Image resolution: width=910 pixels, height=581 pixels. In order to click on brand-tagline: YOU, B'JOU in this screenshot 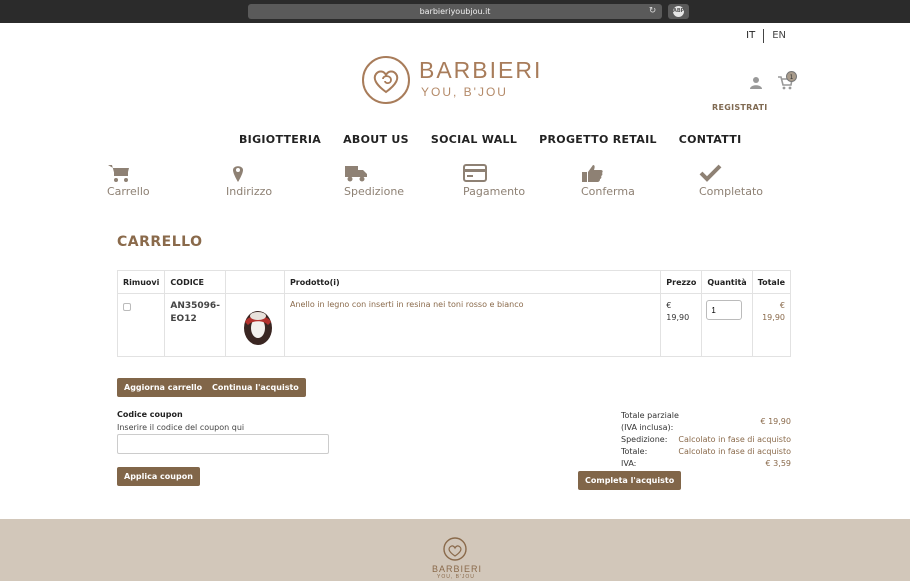, I will do `click(464, 92)`.